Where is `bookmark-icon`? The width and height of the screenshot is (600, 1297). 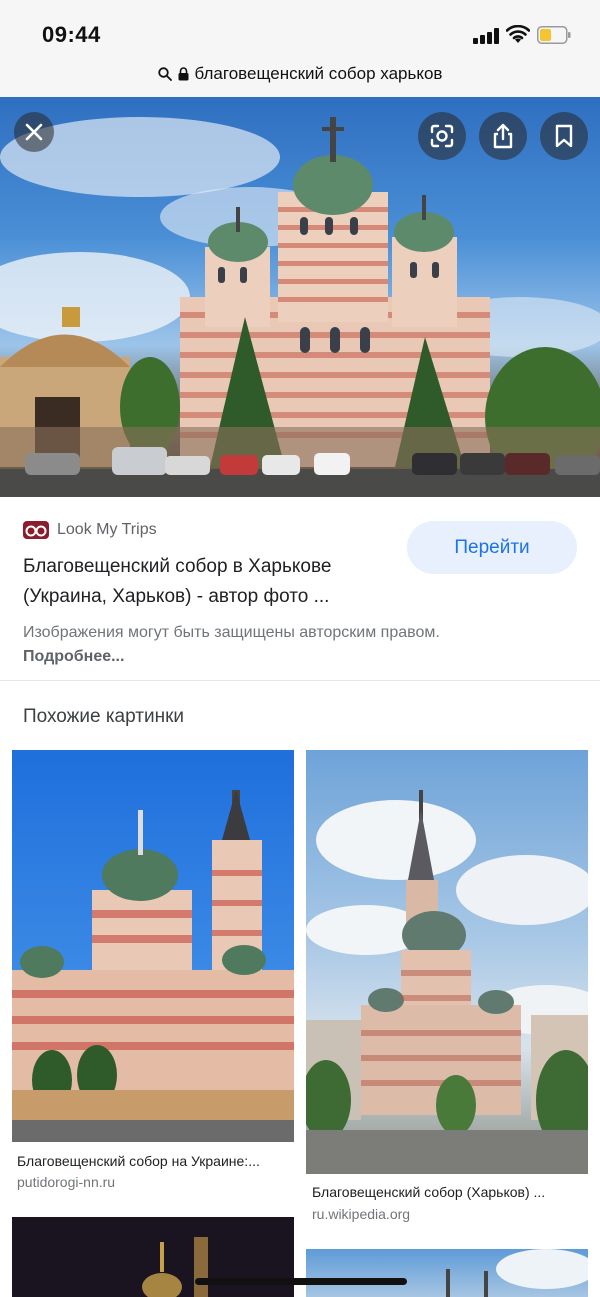 bookmark-icon is located at coordinates (564, 136).